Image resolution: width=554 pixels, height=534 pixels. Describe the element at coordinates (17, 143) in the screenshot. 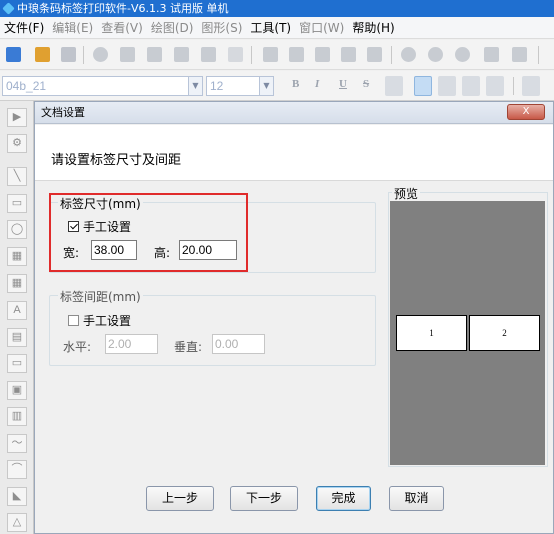

I see `settings-tool-icon: ⚙` at that location.